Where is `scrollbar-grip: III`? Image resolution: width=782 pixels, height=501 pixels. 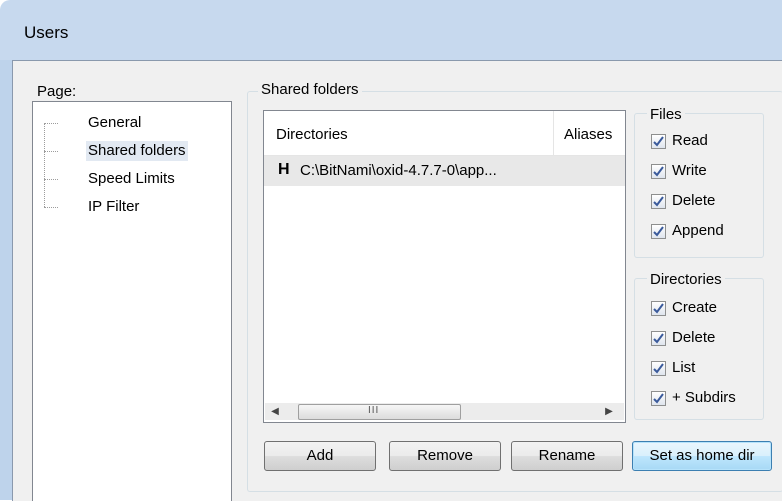 scrollbar-grip: III is located at coordinates (374, 410).